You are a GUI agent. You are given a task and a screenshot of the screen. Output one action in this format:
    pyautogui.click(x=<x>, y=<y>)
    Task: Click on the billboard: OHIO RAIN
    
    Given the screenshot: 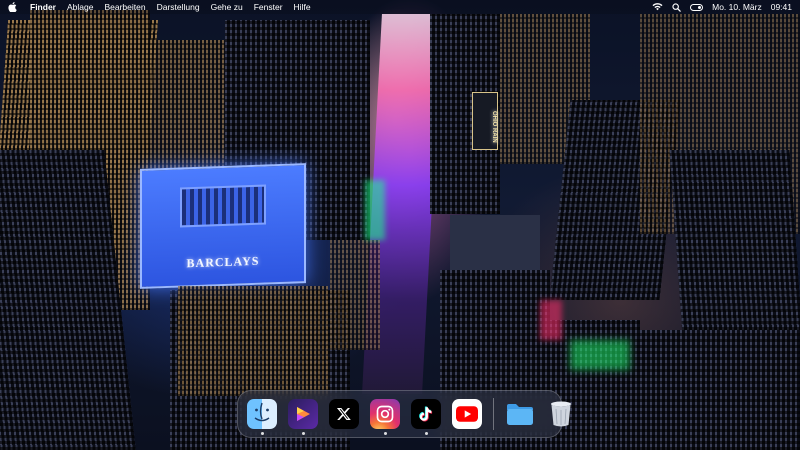 What is the action you would take?
    pyautogui.click(x=485, y=121)
    